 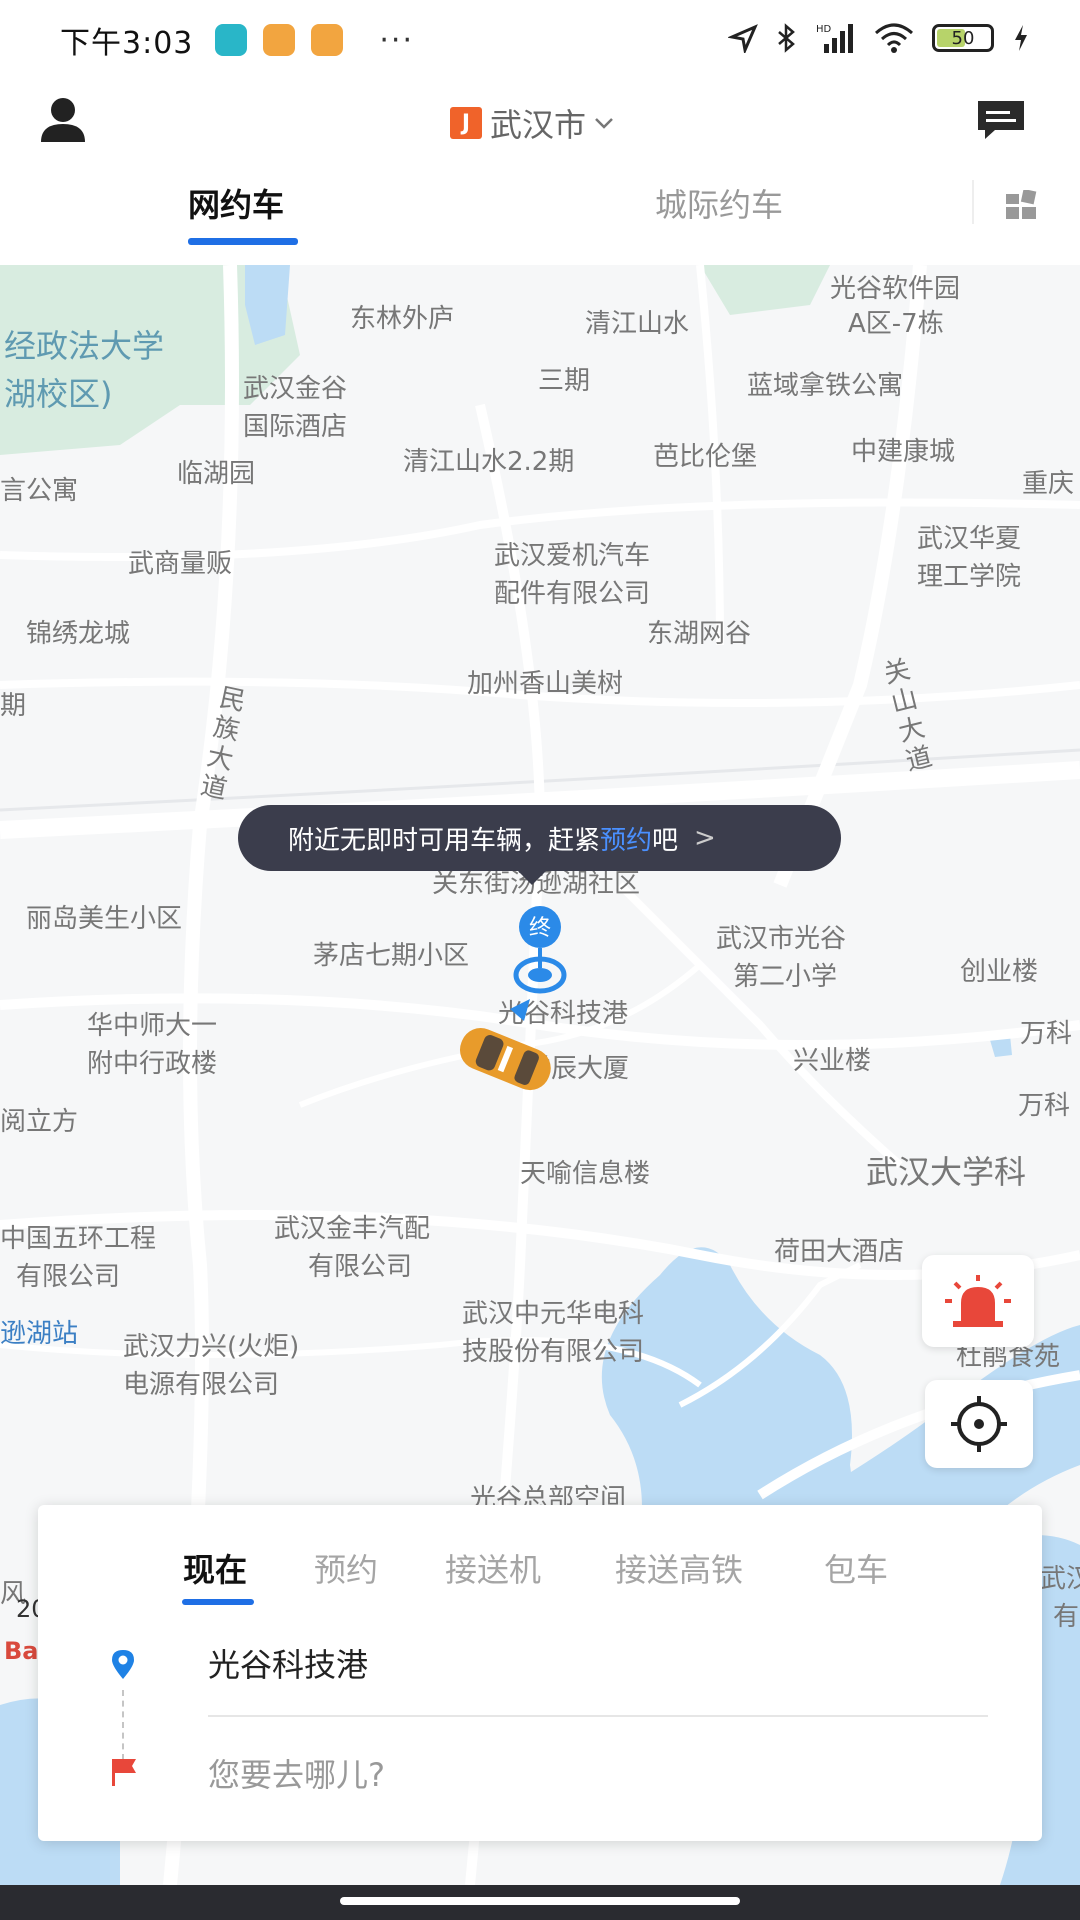 What do you see at coordinates (58, 394) in the screenshot?
I see `map-label: 湖校区)` at bounding box center [58, 394].